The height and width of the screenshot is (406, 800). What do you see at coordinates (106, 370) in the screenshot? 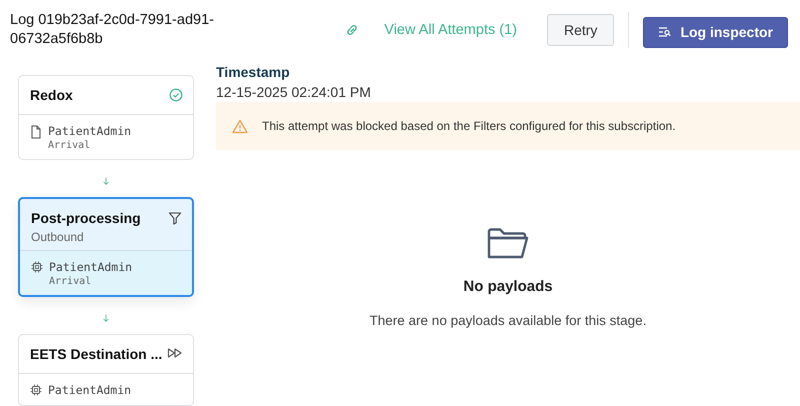
I see `stage-card: EETS Destination ... PatientAdmin` at bounding box center [106, 370].